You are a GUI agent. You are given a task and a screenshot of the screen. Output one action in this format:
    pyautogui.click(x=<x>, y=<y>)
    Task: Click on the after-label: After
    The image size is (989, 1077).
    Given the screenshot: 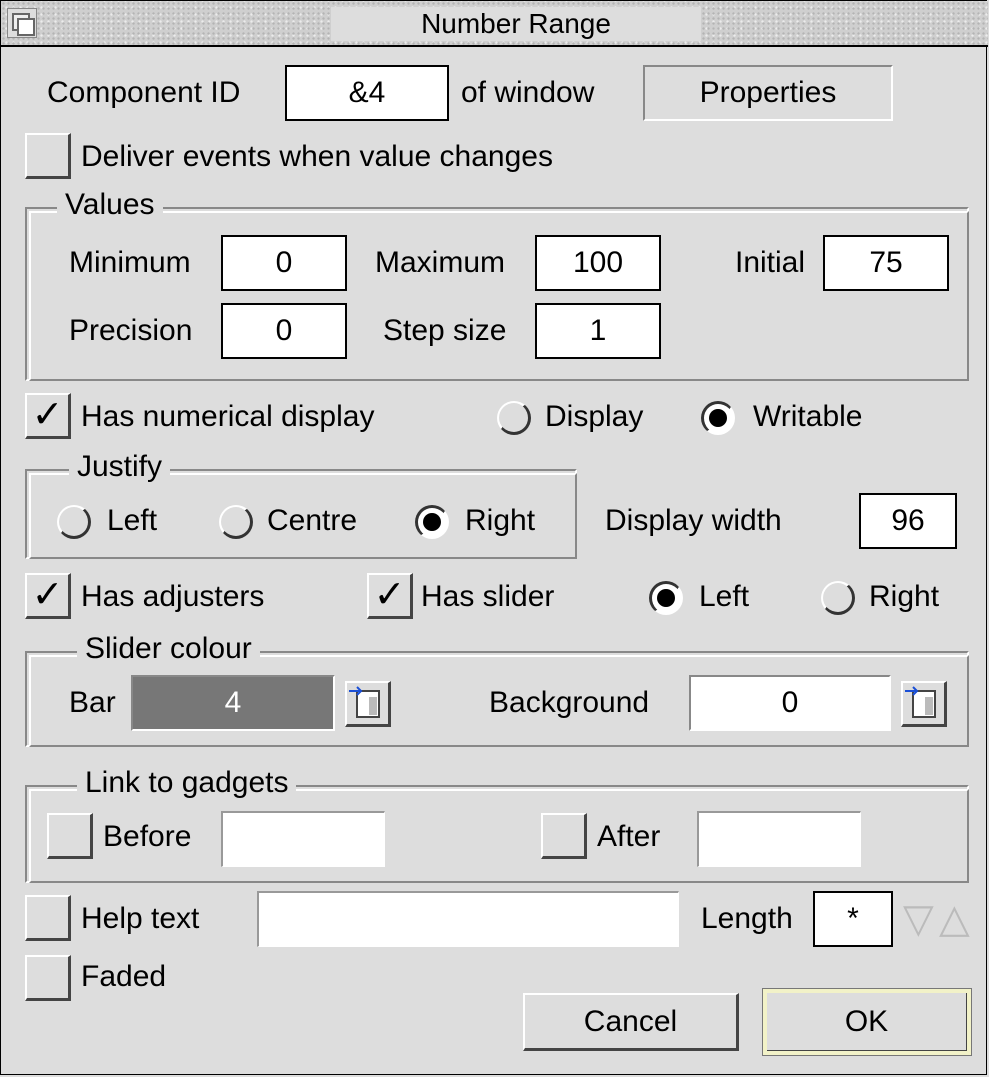 What is the action you would take?
    pyautogui.click(x=629, y=836)
    